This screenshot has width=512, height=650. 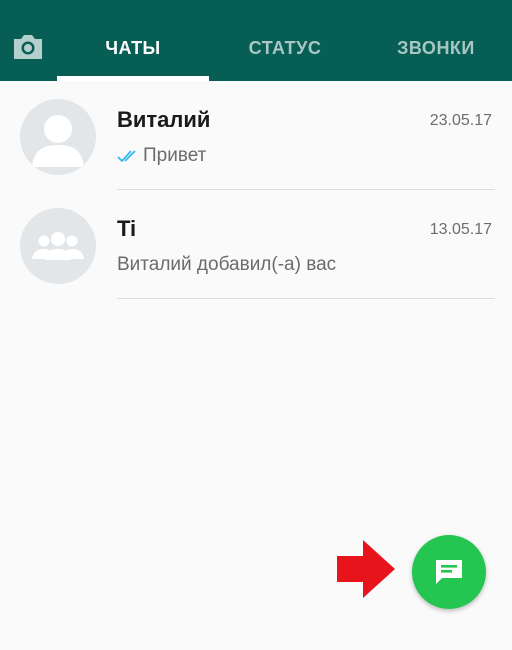 What do you see at coordinates (58, 137) in the screenshot?
I see `person-avatar-icon` at bounding box center [58, 137].